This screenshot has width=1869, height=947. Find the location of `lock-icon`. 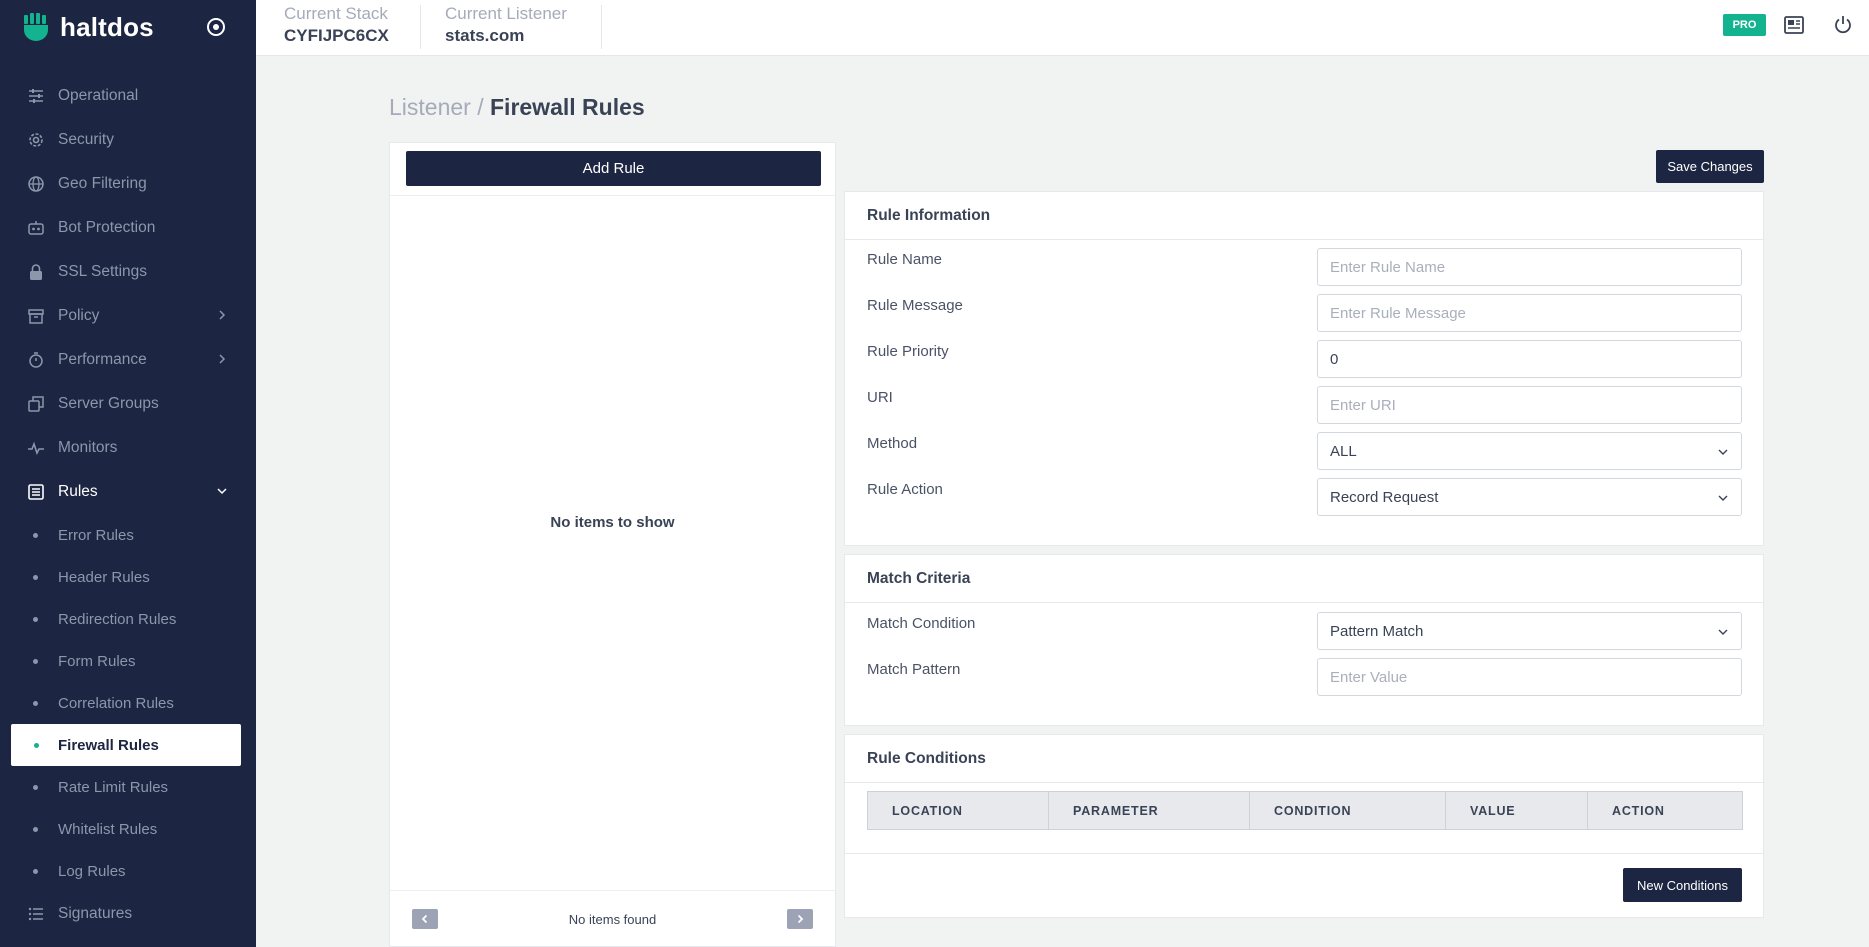

lock-icon is located at coordinates (36, 272).